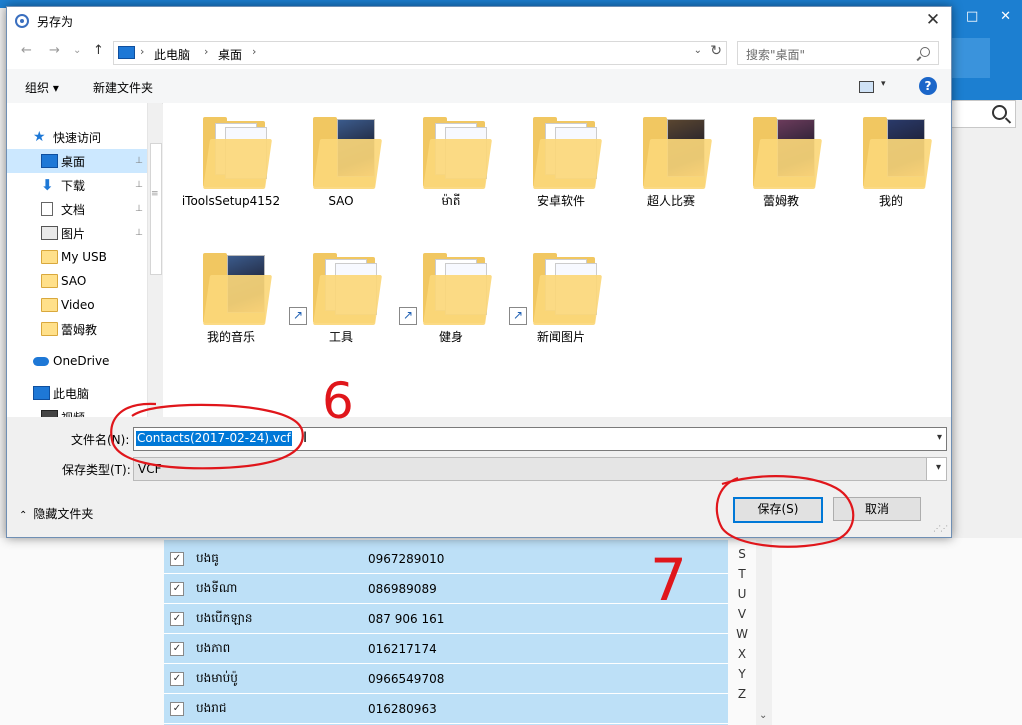 This screenshot has height=725, width=1022. Describe the element at coordinates (420, 53) in the screenshot. I see `address-bar: › 此电脑 › 桌面 › ⌄ ↻` at that location.